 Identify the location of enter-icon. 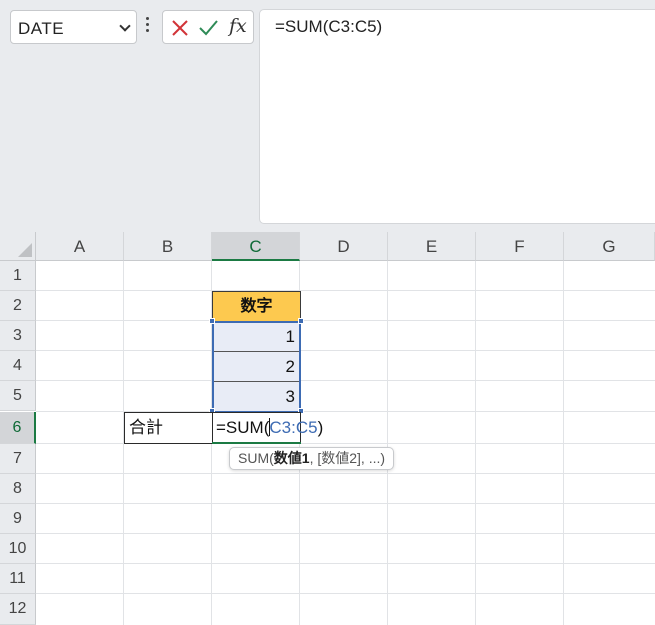
(208, 28).